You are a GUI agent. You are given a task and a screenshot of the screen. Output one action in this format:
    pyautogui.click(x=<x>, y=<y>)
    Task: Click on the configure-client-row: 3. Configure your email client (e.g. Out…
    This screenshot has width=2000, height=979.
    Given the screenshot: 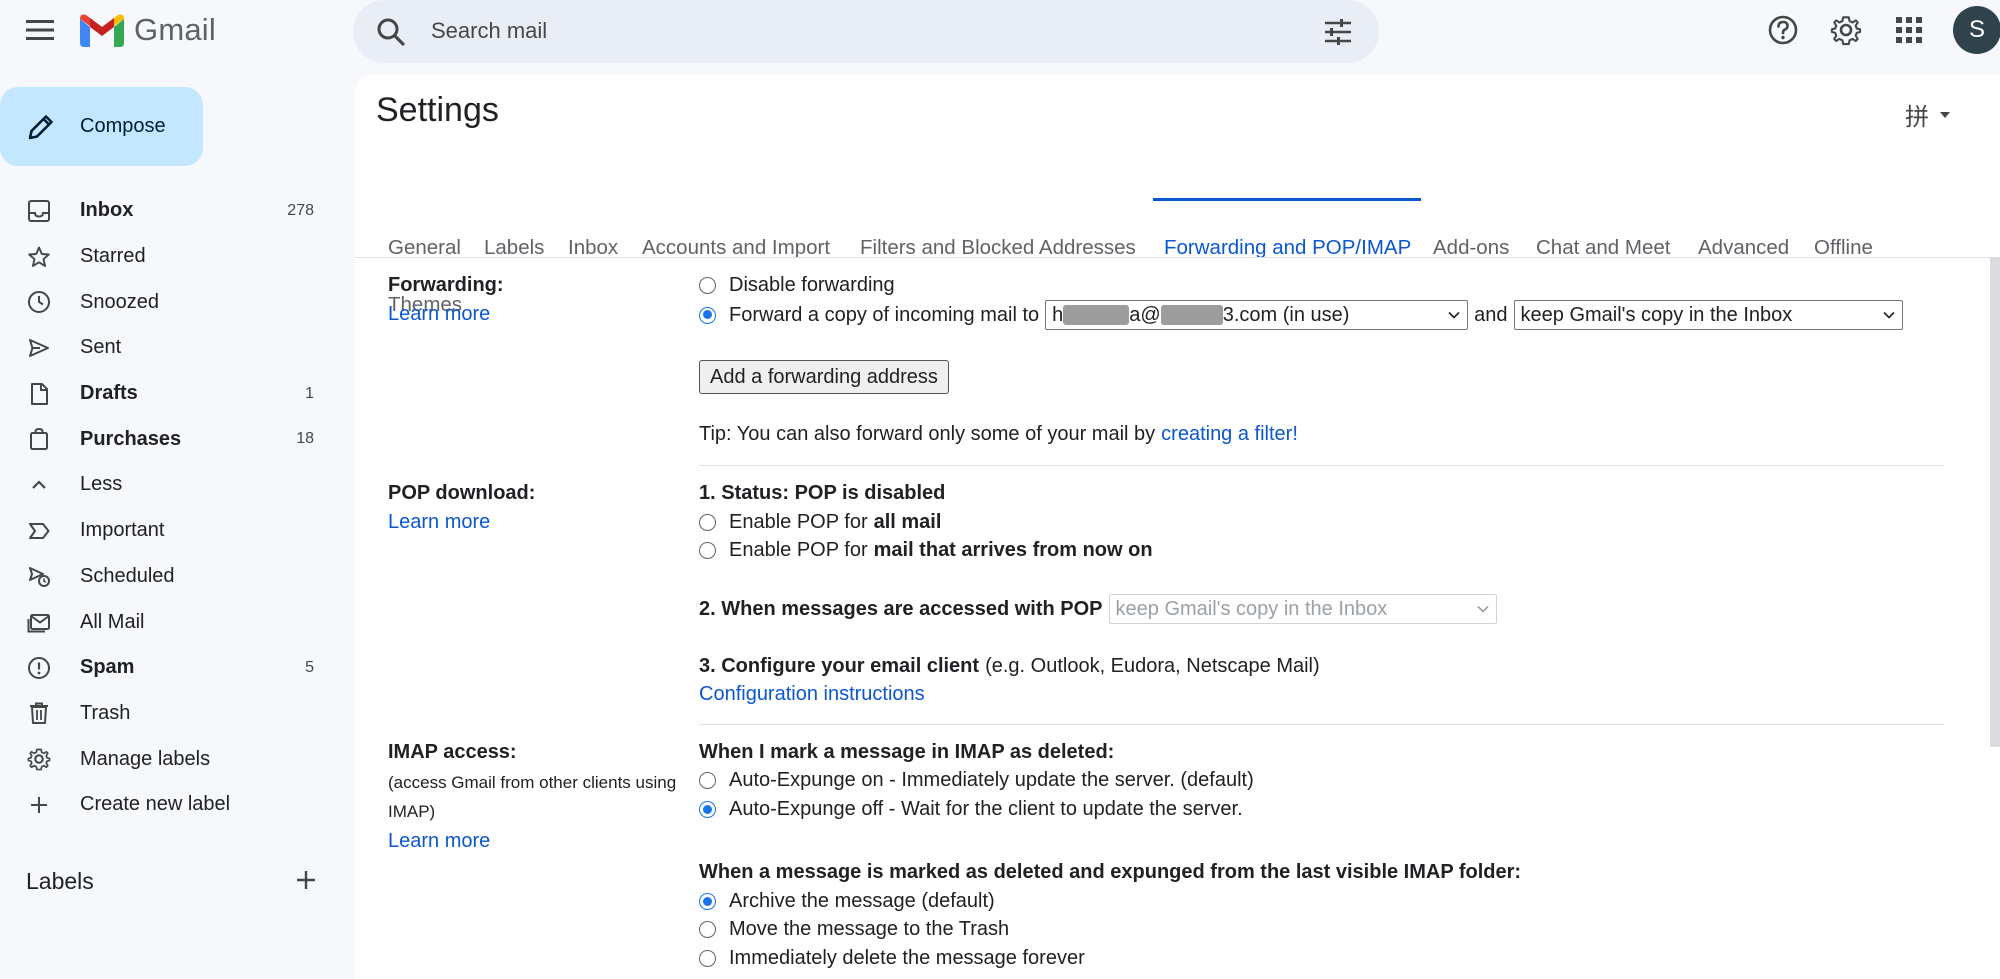 What is the action you would take?
    pyautogui.click(x=1009, y=666)
    